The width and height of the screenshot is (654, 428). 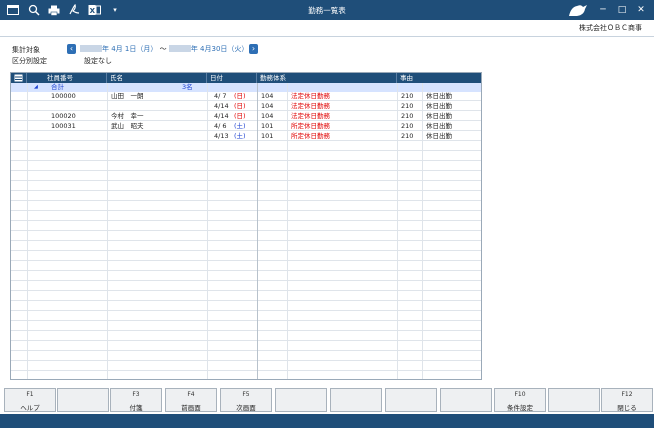 What do you see at coordinates (578, 10) in the screenshot?
I see `app-logo-icon` at bounding box center [578, 10].